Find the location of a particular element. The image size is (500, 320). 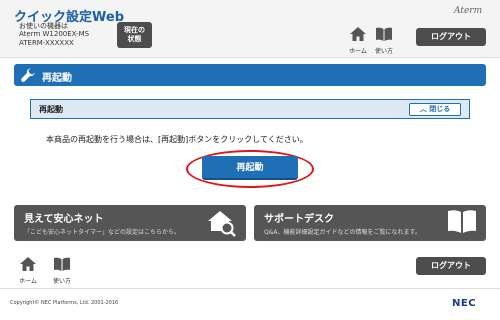

restart-button: 再起動 is located at coordinates (250, 168).